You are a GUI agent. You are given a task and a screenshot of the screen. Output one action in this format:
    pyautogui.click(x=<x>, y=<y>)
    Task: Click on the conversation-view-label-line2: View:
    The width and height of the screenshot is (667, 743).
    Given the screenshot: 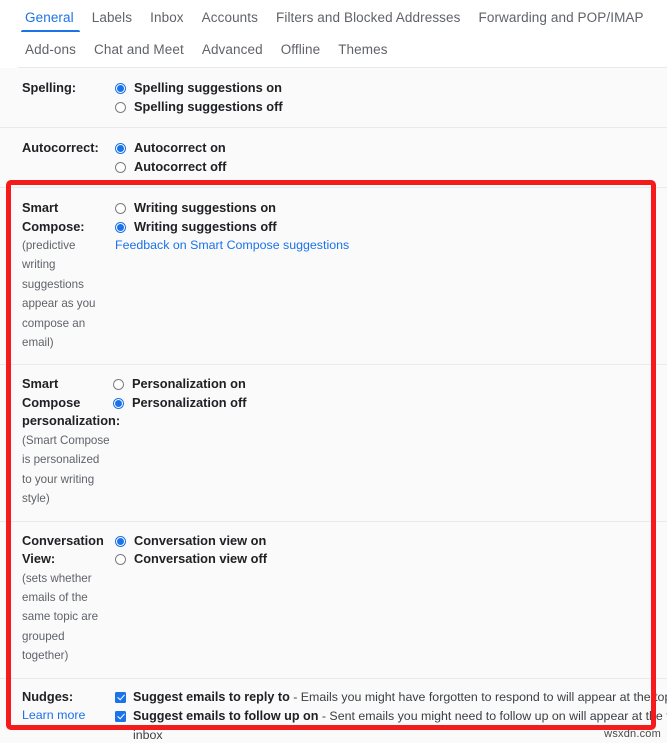 What is the action you would take?
    pyautogui.click(x=39, y=559)
    